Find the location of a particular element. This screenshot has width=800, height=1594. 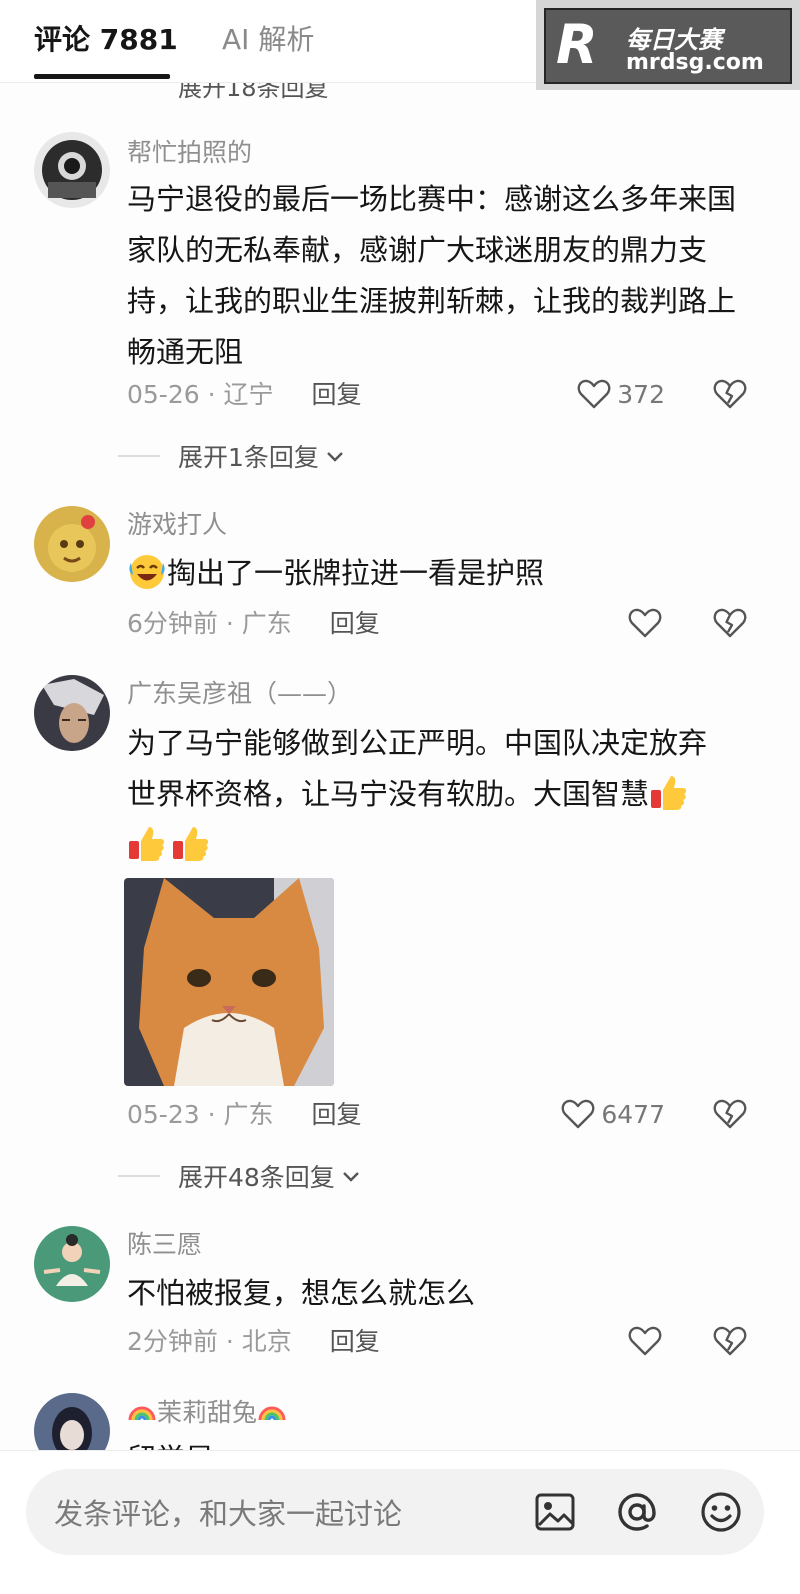

image-button is located at coordinates (555, 1512).